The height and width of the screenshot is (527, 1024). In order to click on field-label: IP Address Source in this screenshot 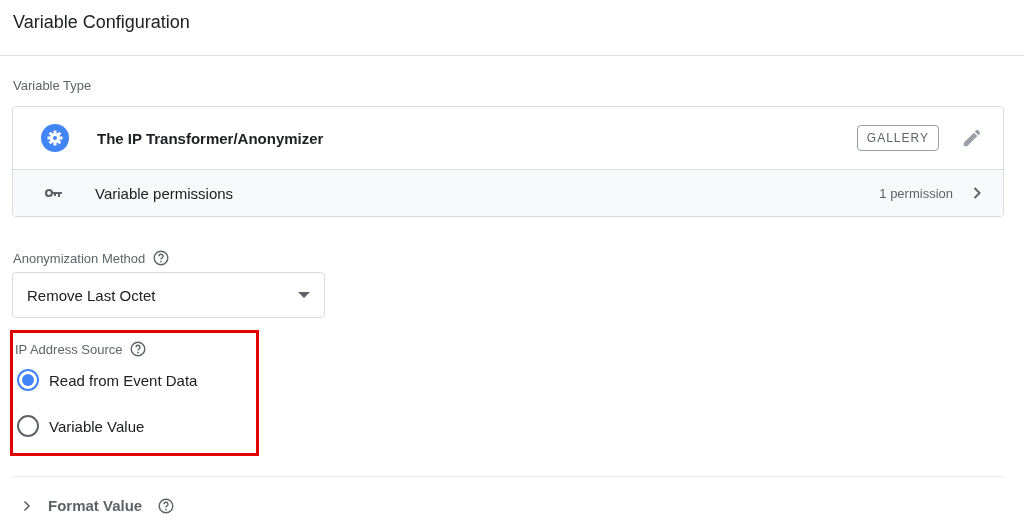, I will do `click(69, 349)`.